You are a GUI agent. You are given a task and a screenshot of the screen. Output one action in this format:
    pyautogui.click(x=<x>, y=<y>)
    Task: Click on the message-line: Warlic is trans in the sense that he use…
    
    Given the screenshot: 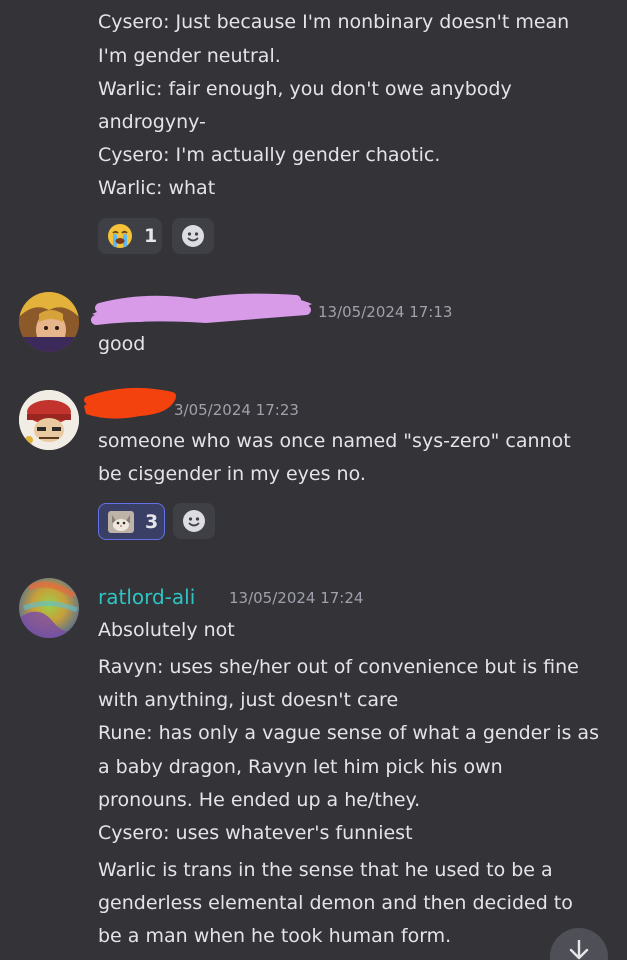 What is the action you would take?
    pyautogui.click(x=325, y=870)
    